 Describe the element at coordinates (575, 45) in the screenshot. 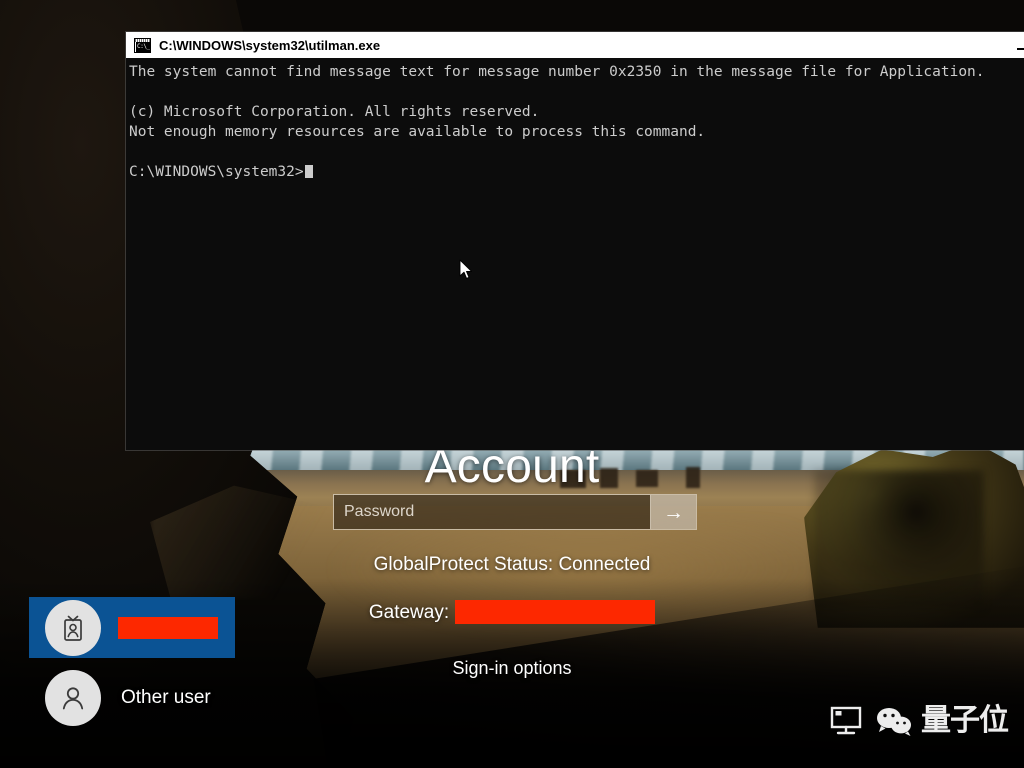

I see `console-titlebar: C:\WINDOWS\system32\utilman.exe` at that location.